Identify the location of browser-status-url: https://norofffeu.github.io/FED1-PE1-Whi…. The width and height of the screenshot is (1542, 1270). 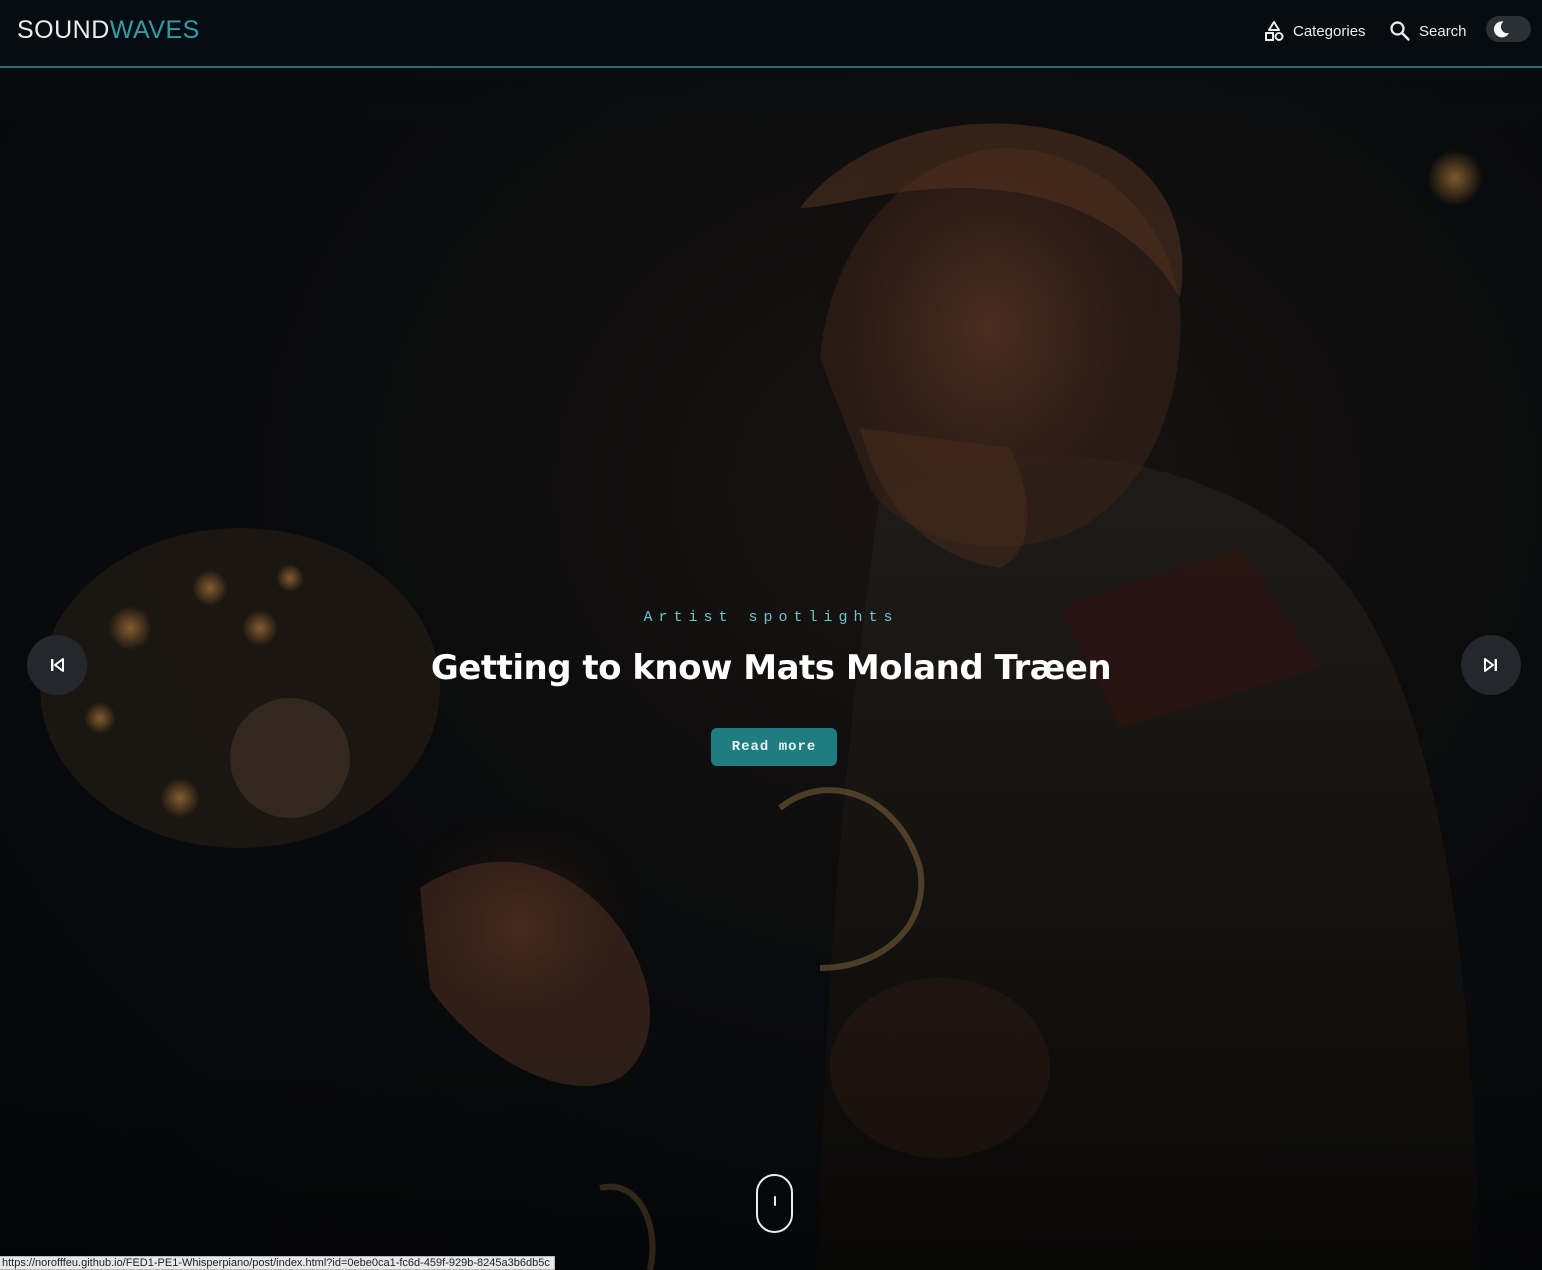
(277, 1263).